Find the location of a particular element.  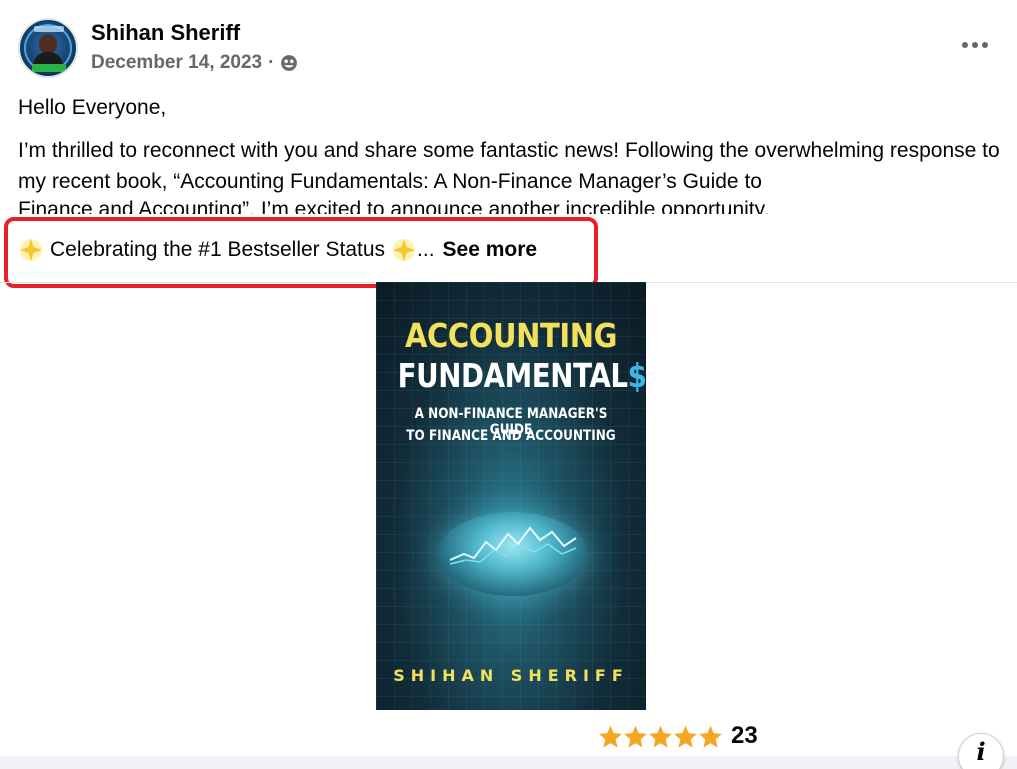

author-avatar is located at coordinates (48, 48).